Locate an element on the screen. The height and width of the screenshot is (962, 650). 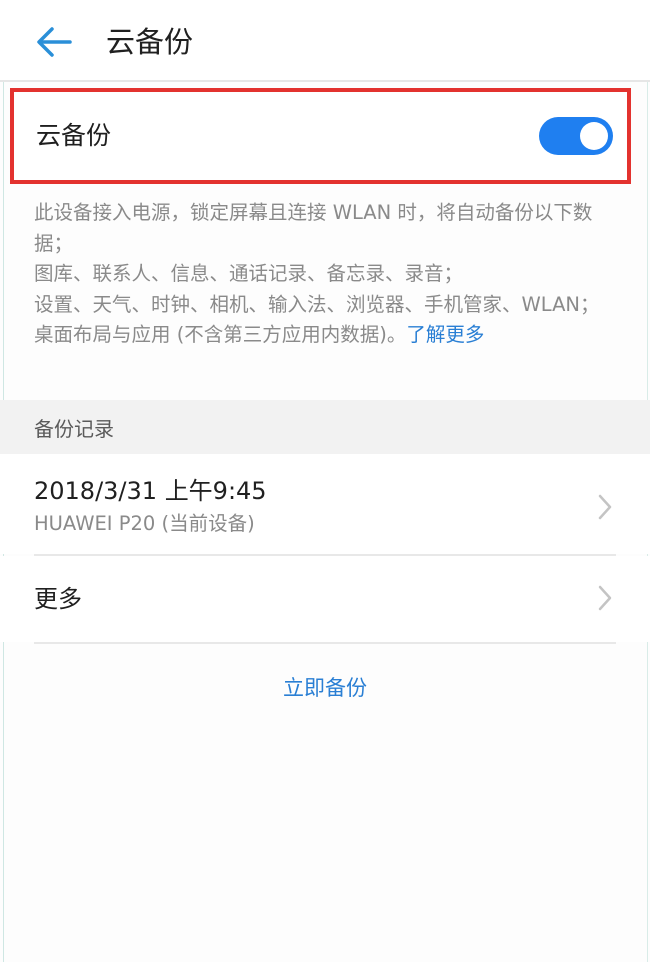
more-records-item: 更多 is located at coordinates (325, 599).